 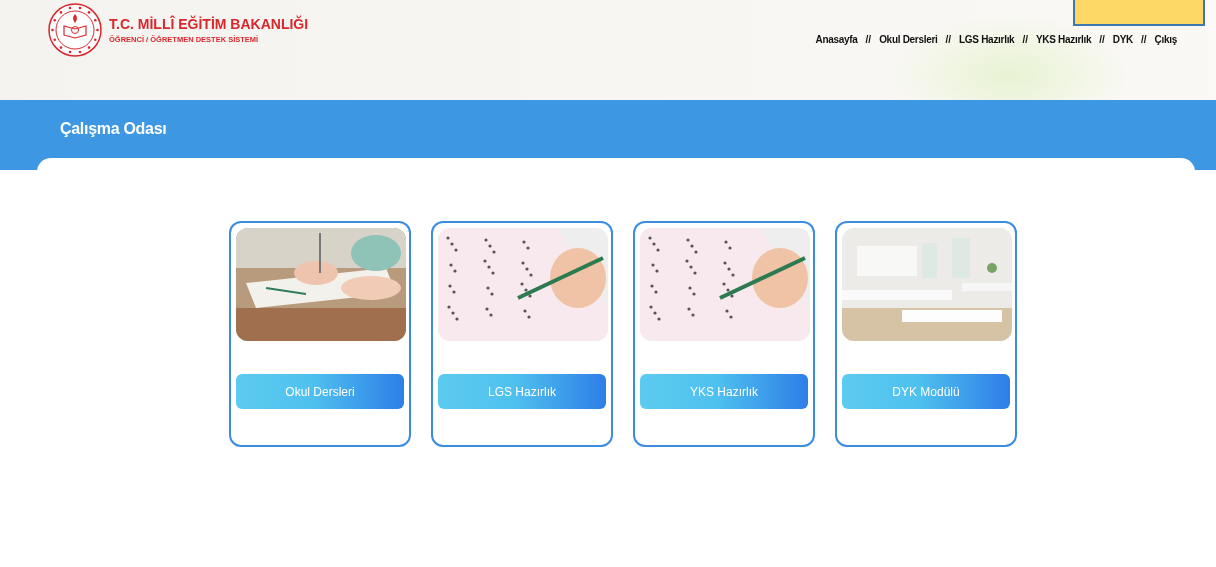 What do you see at coordinates (113, 129) in the screenshot?
I see `page-title: Çalışma Odası` at bounding box center [113, 129].